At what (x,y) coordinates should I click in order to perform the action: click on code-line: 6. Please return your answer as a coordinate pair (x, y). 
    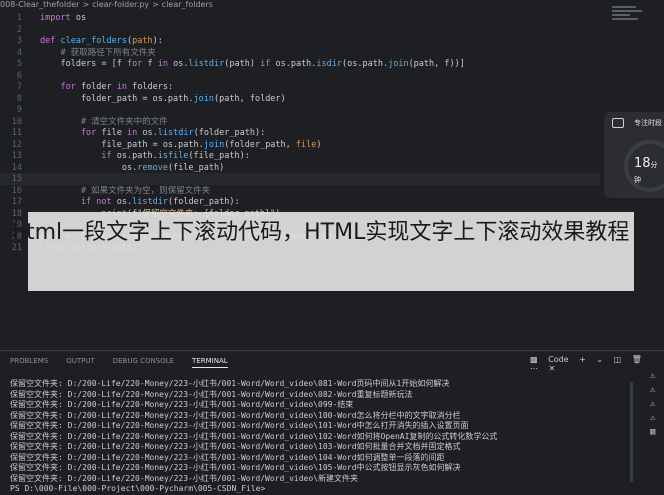
    Looking at the image, I should click on (300, 76).